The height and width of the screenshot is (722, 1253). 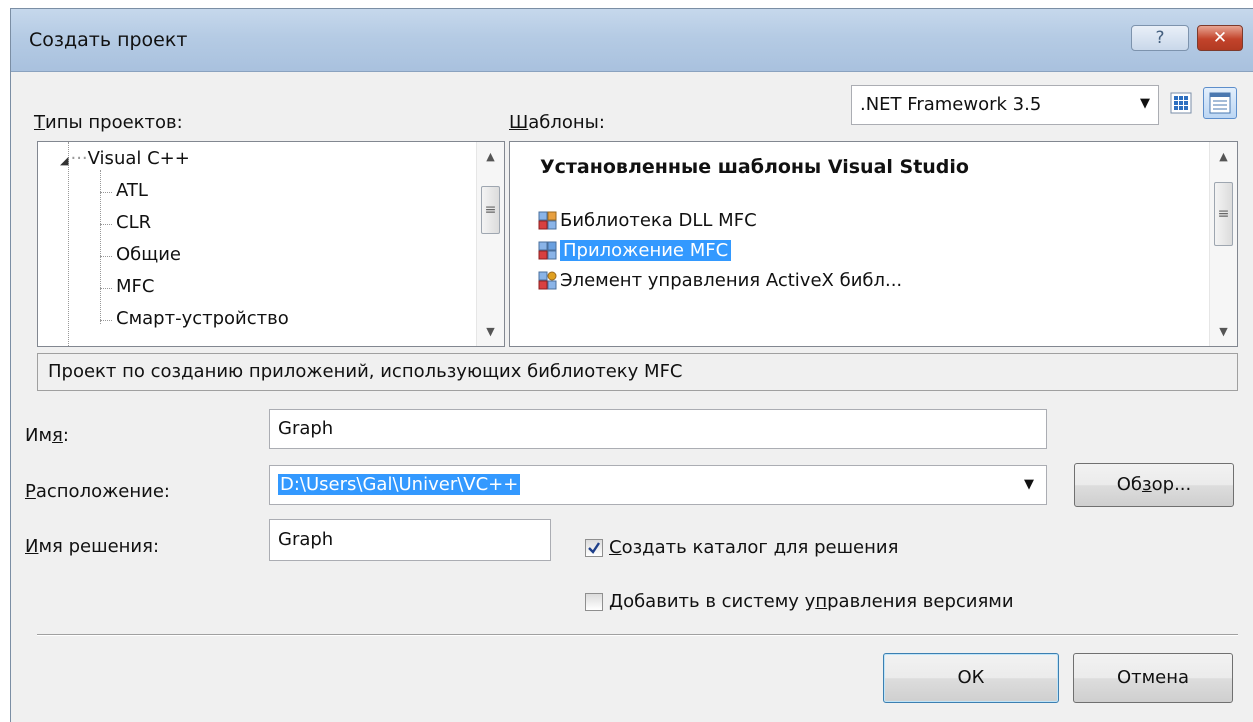 What do you see at coordinates (135, 286) in the screenshot?
I see `tree-item-mfc: MFC` at bounding box center [135, 286].